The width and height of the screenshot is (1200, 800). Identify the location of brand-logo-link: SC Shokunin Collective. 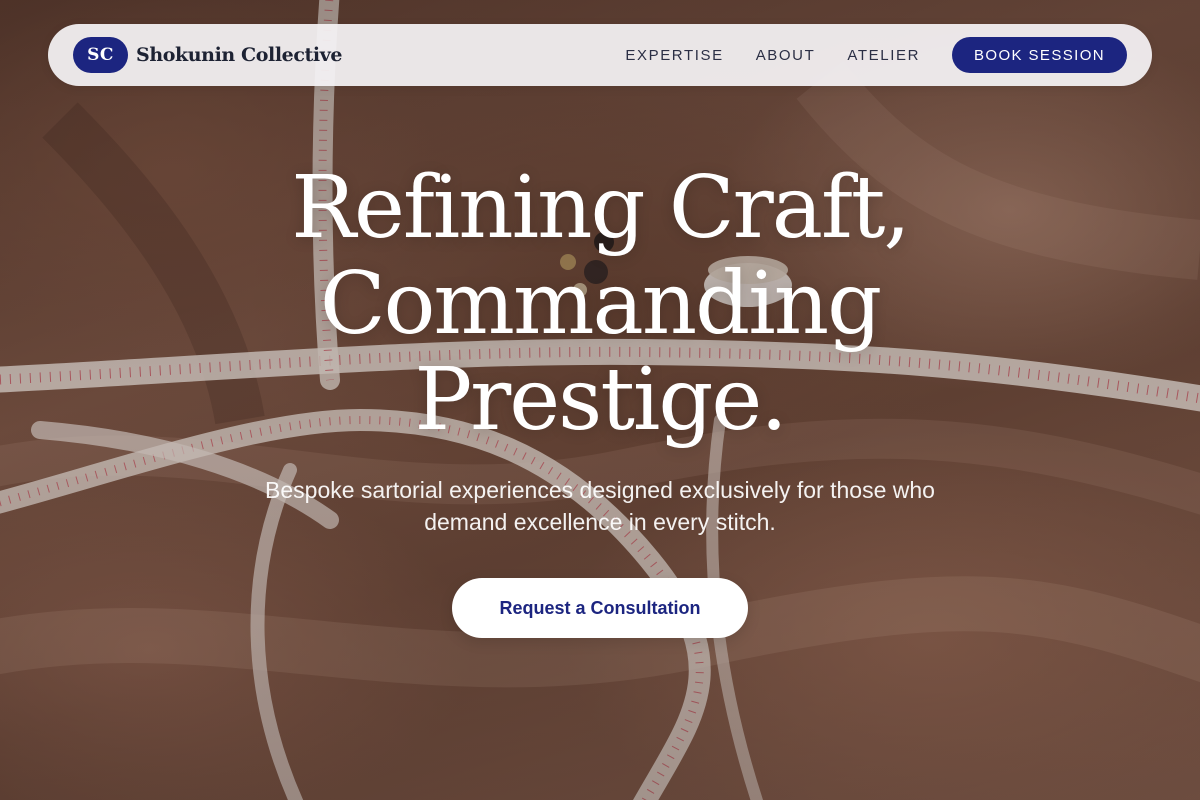
(207, 55).